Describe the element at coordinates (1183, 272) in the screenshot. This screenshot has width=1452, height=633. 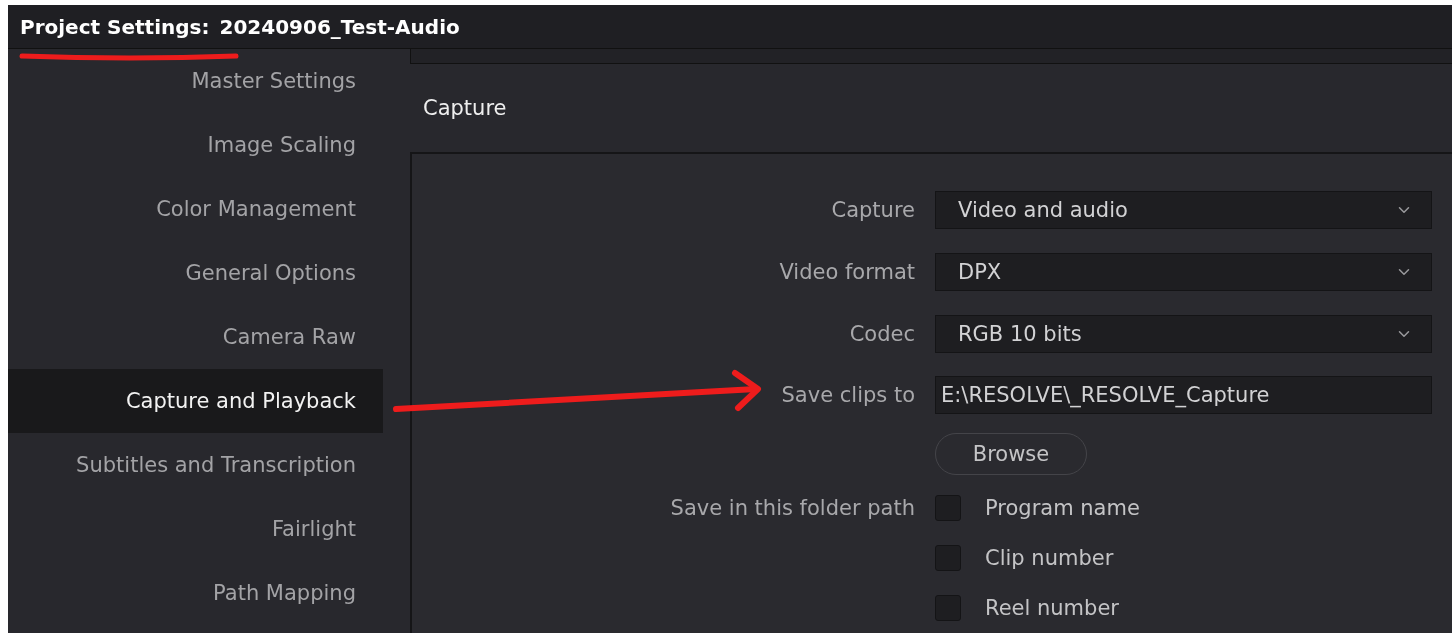
I see `dropdown: DPX` at that location.